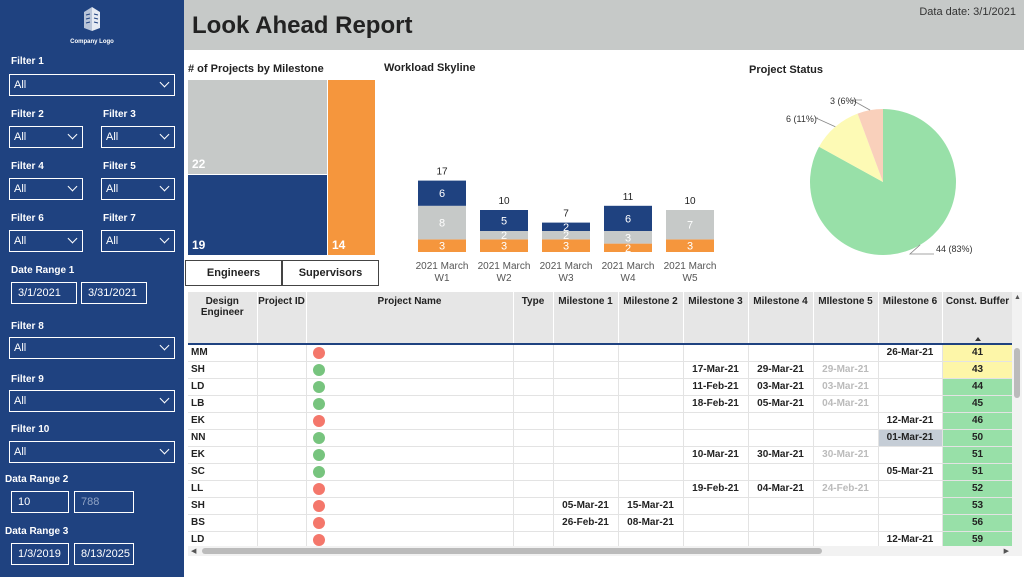  I want to click on filter-7-dropdown: All, so click(138, 241).